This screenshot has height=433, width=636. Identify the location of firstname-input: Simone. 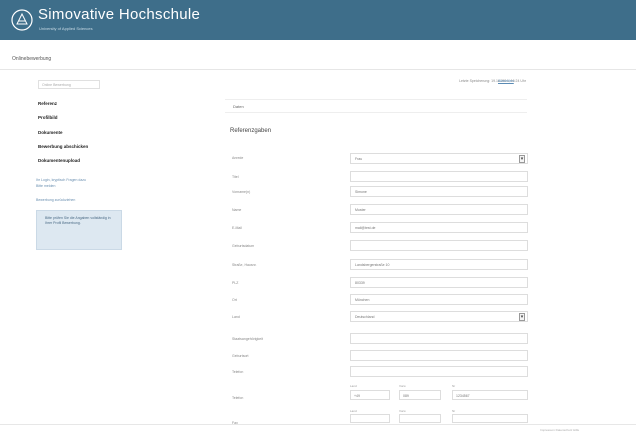
(439, 191).